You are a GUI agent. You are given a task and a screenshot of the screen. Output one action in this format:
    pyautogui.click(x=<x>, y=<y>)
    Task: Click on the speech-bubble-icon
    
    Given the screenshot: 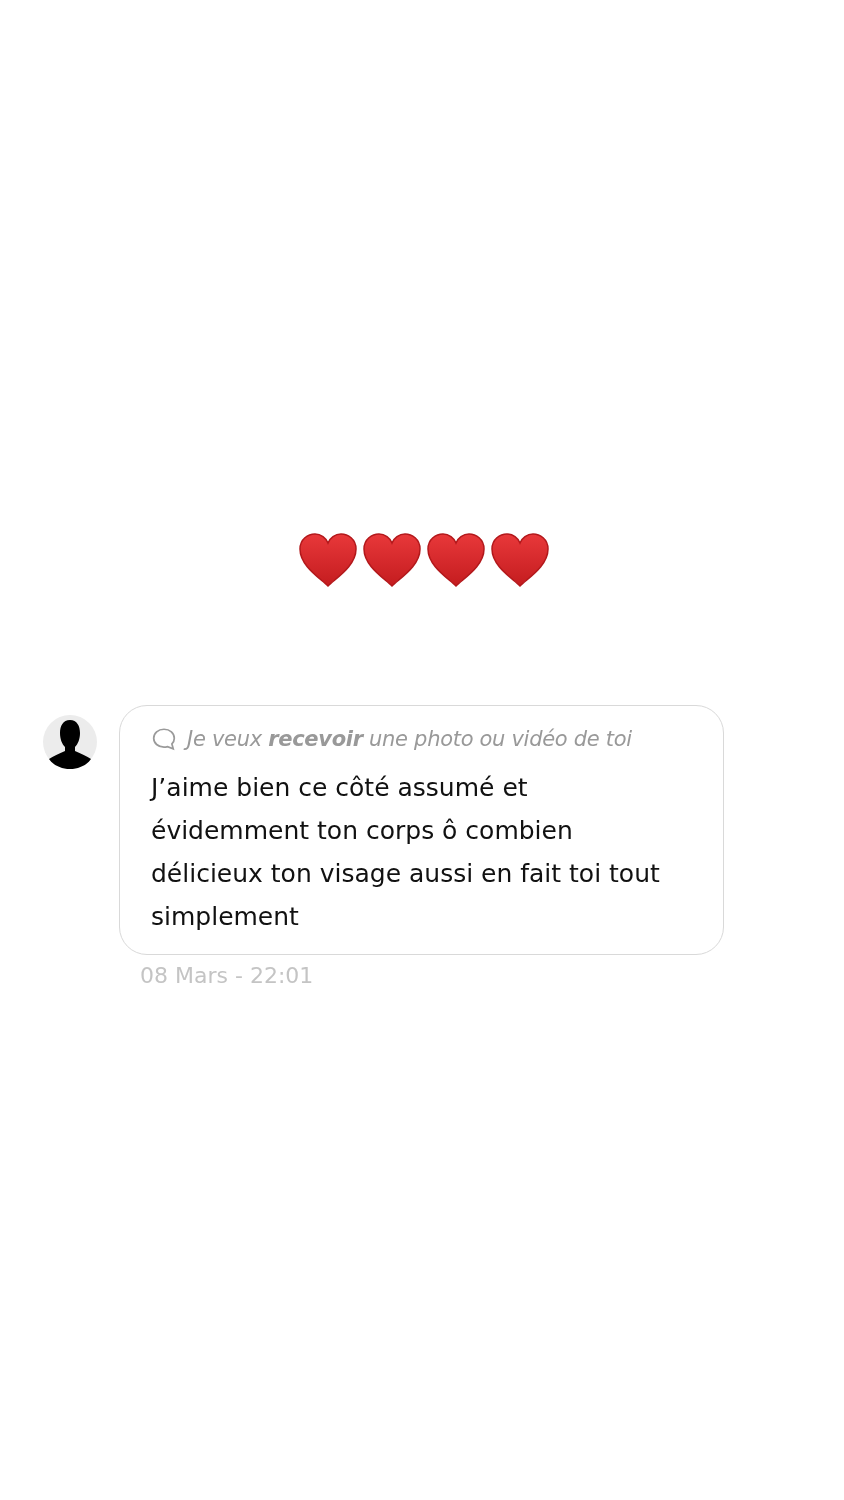 What is the action you would take?
    pyautogui.click(x=164, y=739)
    